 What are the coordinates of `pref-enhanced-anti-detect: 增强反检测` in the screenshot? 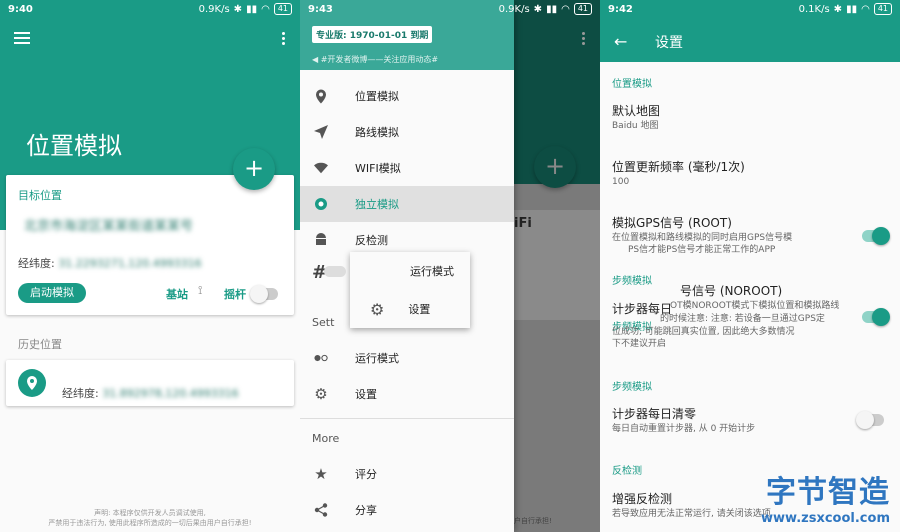 It's located at (642, 498).